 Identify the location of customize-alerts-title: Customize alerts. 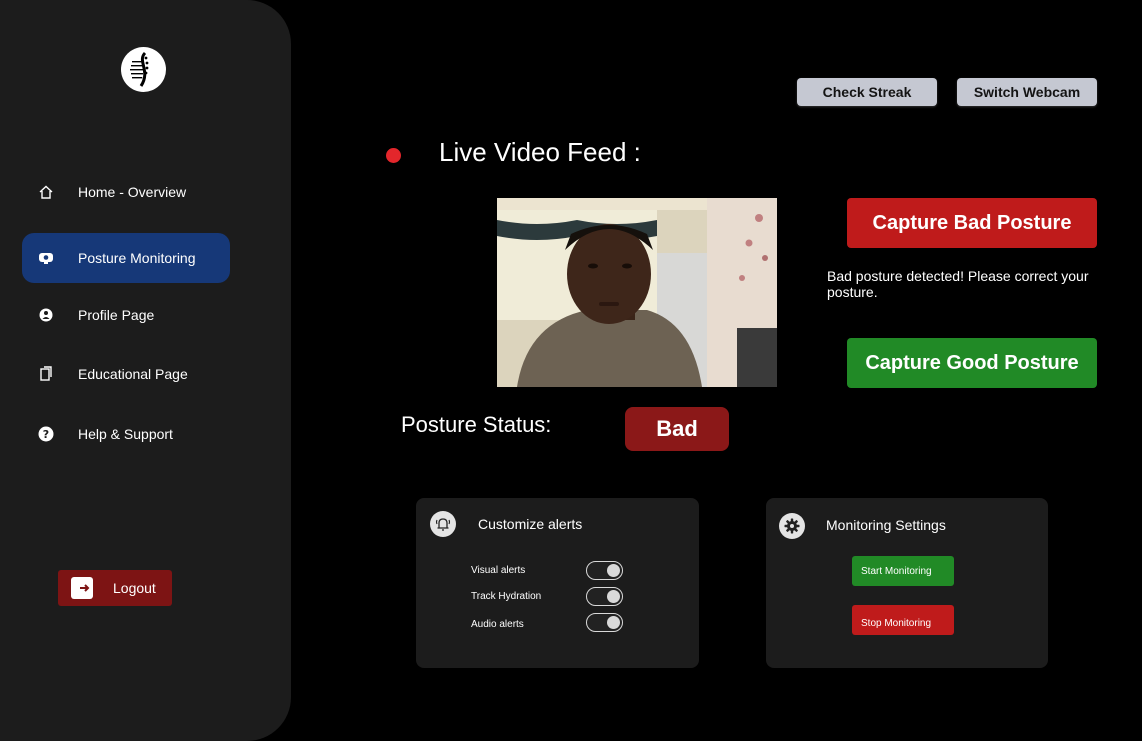
(530, 524).